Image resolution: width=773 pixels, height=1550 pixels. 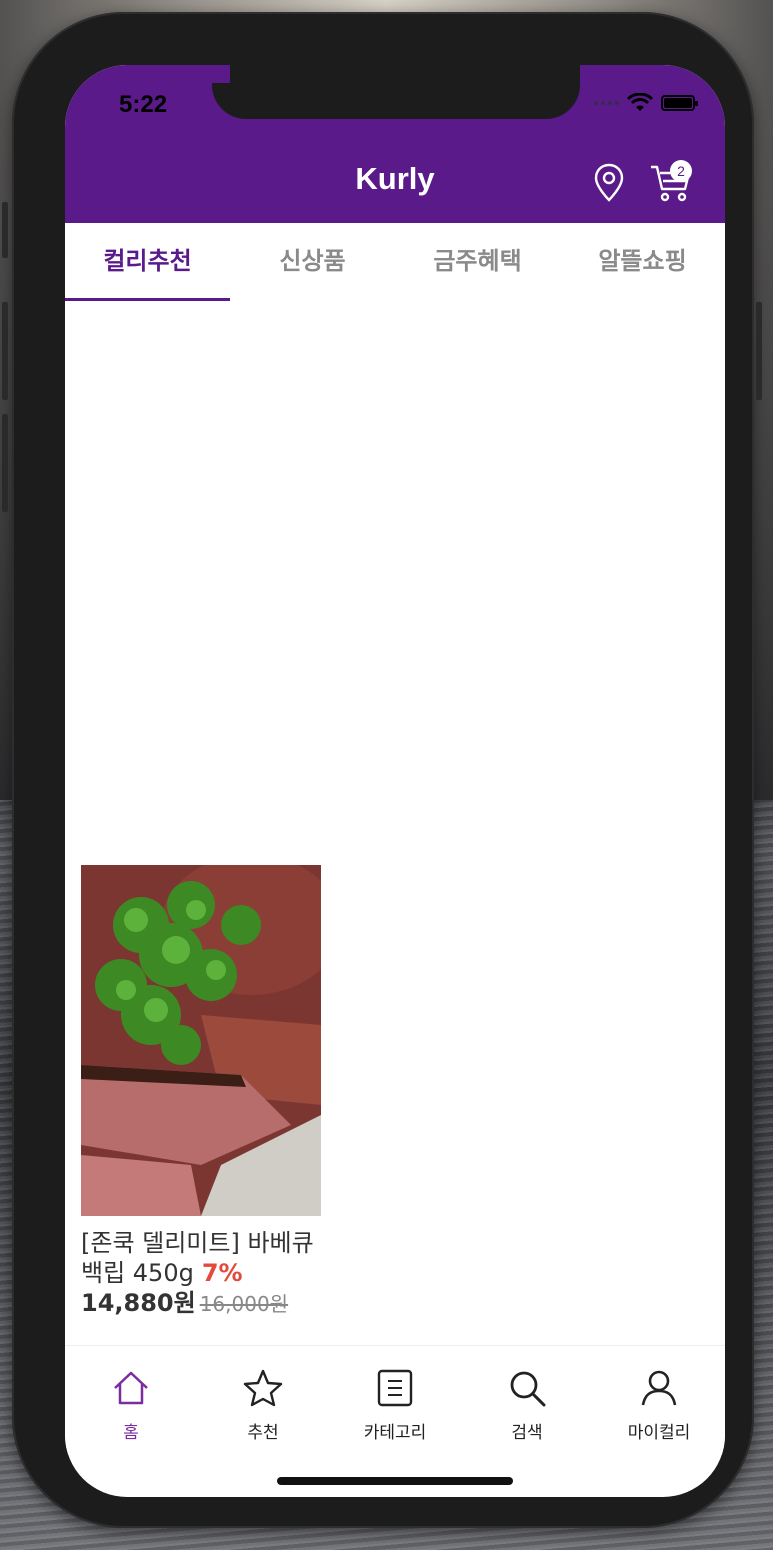 What do you see at coordinates (312, 262) in the screenshot?
I see `tab-new-products: 신상품` at bounding box center [312, 262].